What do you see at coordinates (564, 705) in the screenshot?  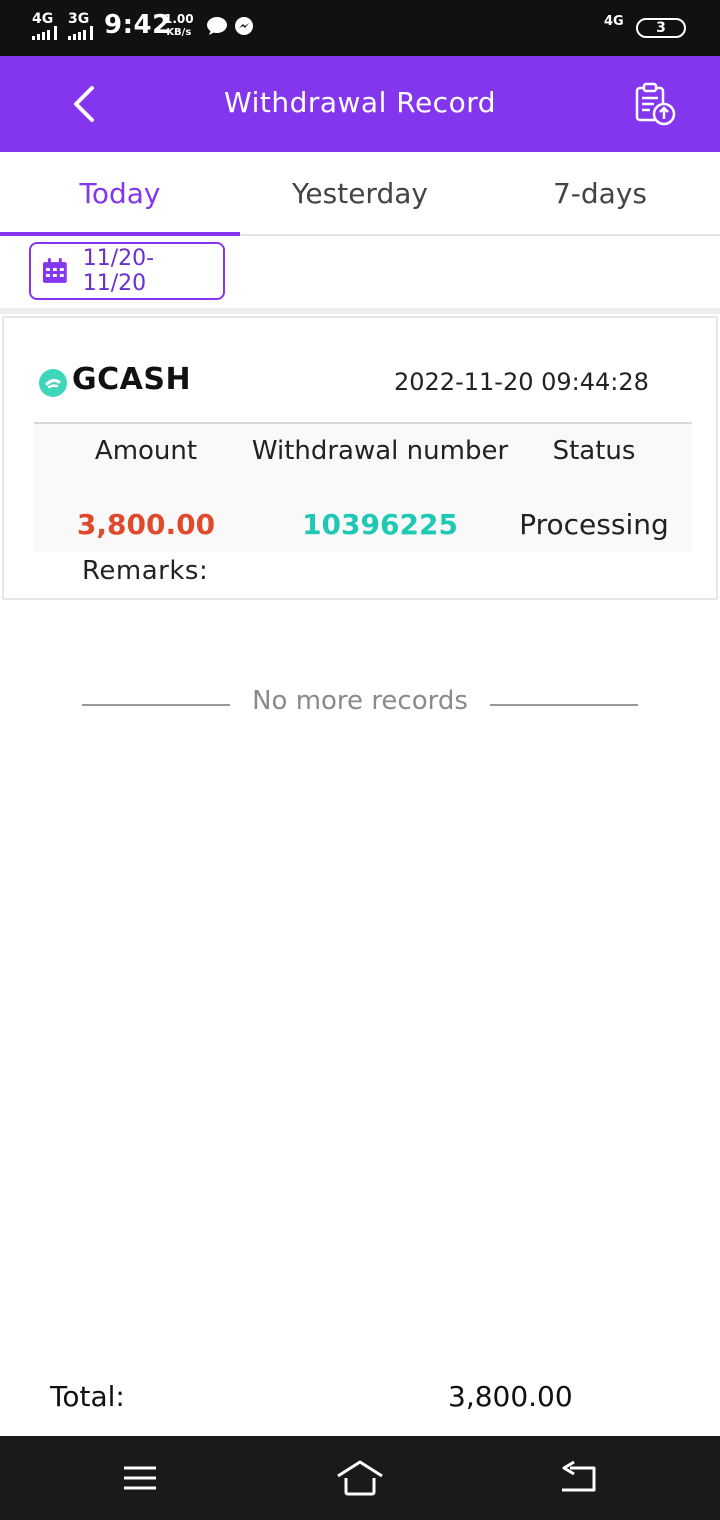 I see `divider-line-right` at bounding box center [564, 705].